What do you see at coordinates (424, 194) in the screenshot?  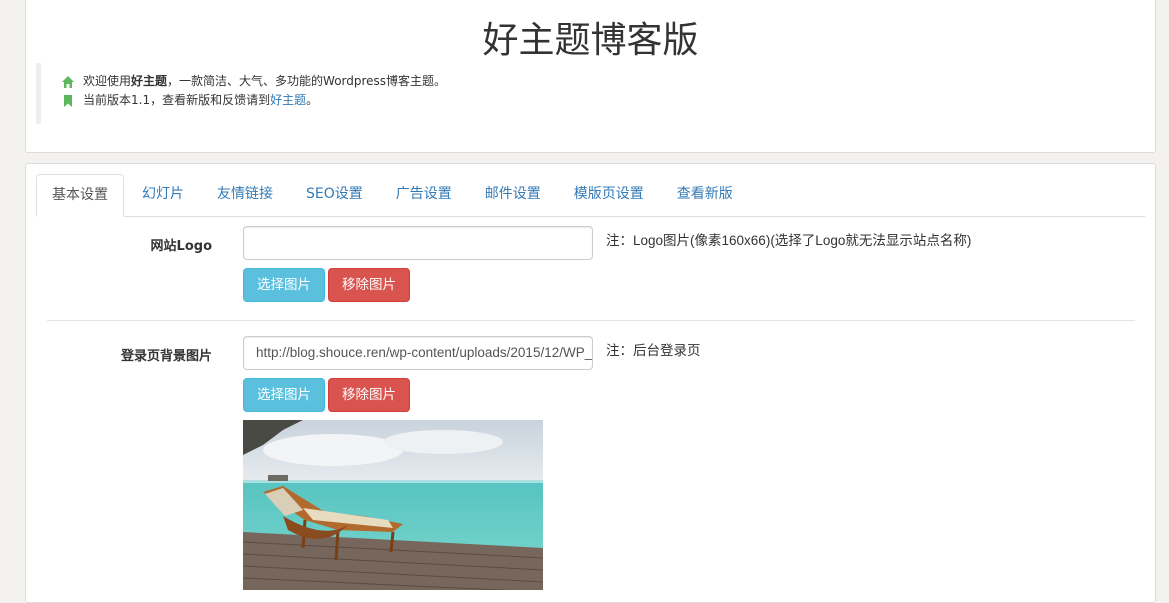 I see `tab-ad-settings: 广告设置` at bounding box center [424, 194].